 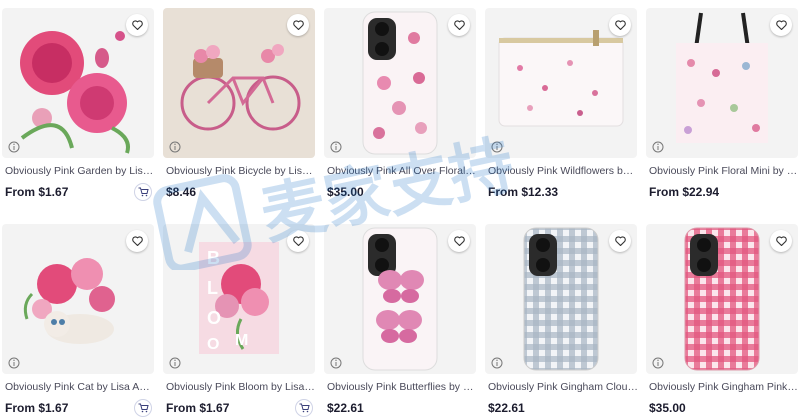 I want to click on product-price: From $12.33, so click(x=523, y=192).